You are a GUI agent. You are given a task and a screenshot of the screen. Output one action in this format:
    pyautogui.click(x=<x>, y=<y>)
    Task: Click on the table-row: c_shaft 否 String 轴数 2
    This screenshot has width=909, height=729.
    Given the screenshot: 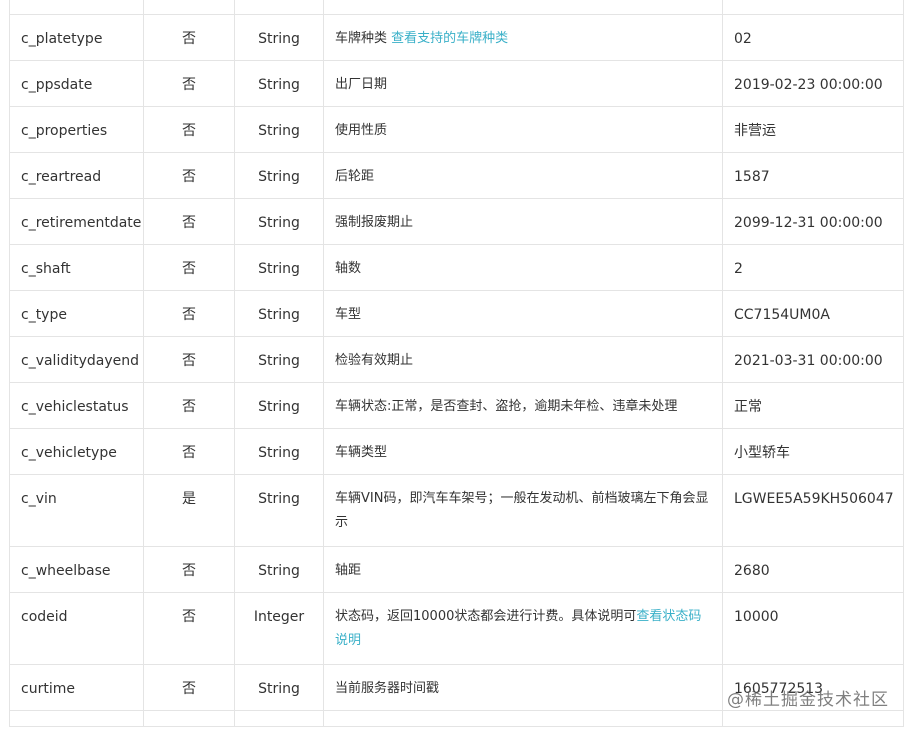 What is the action you would take?
    pyautogui.click(x=456, y=267)
    